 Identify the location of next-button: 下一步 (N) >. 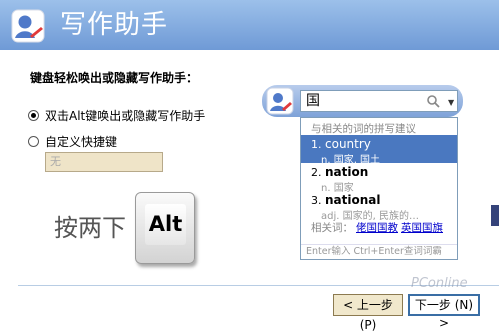
(444, 312).